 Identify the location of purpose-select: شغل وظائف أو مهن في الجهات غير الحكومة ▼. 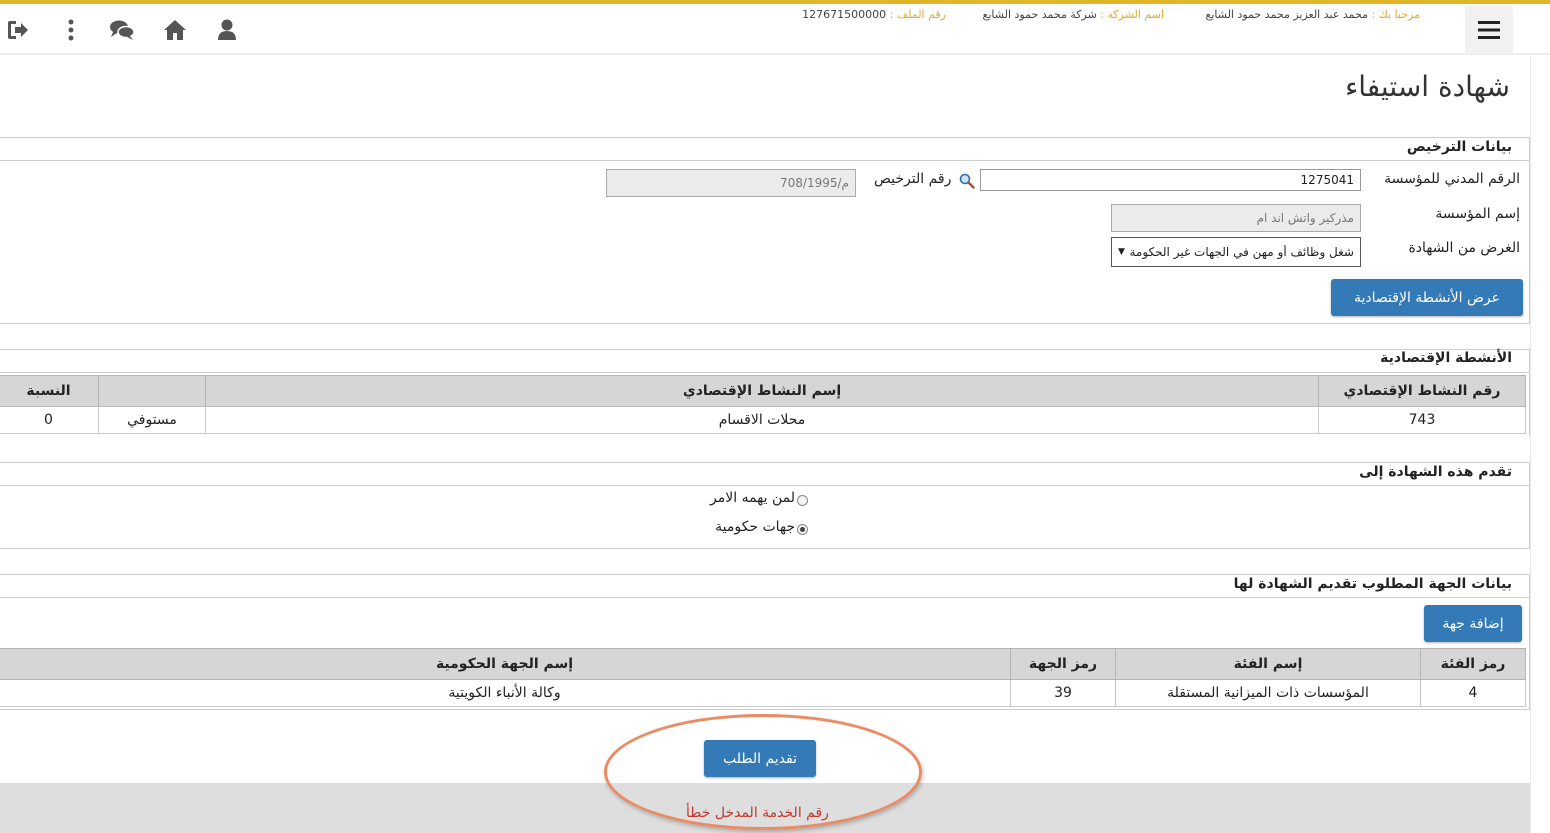
(1236, 252).